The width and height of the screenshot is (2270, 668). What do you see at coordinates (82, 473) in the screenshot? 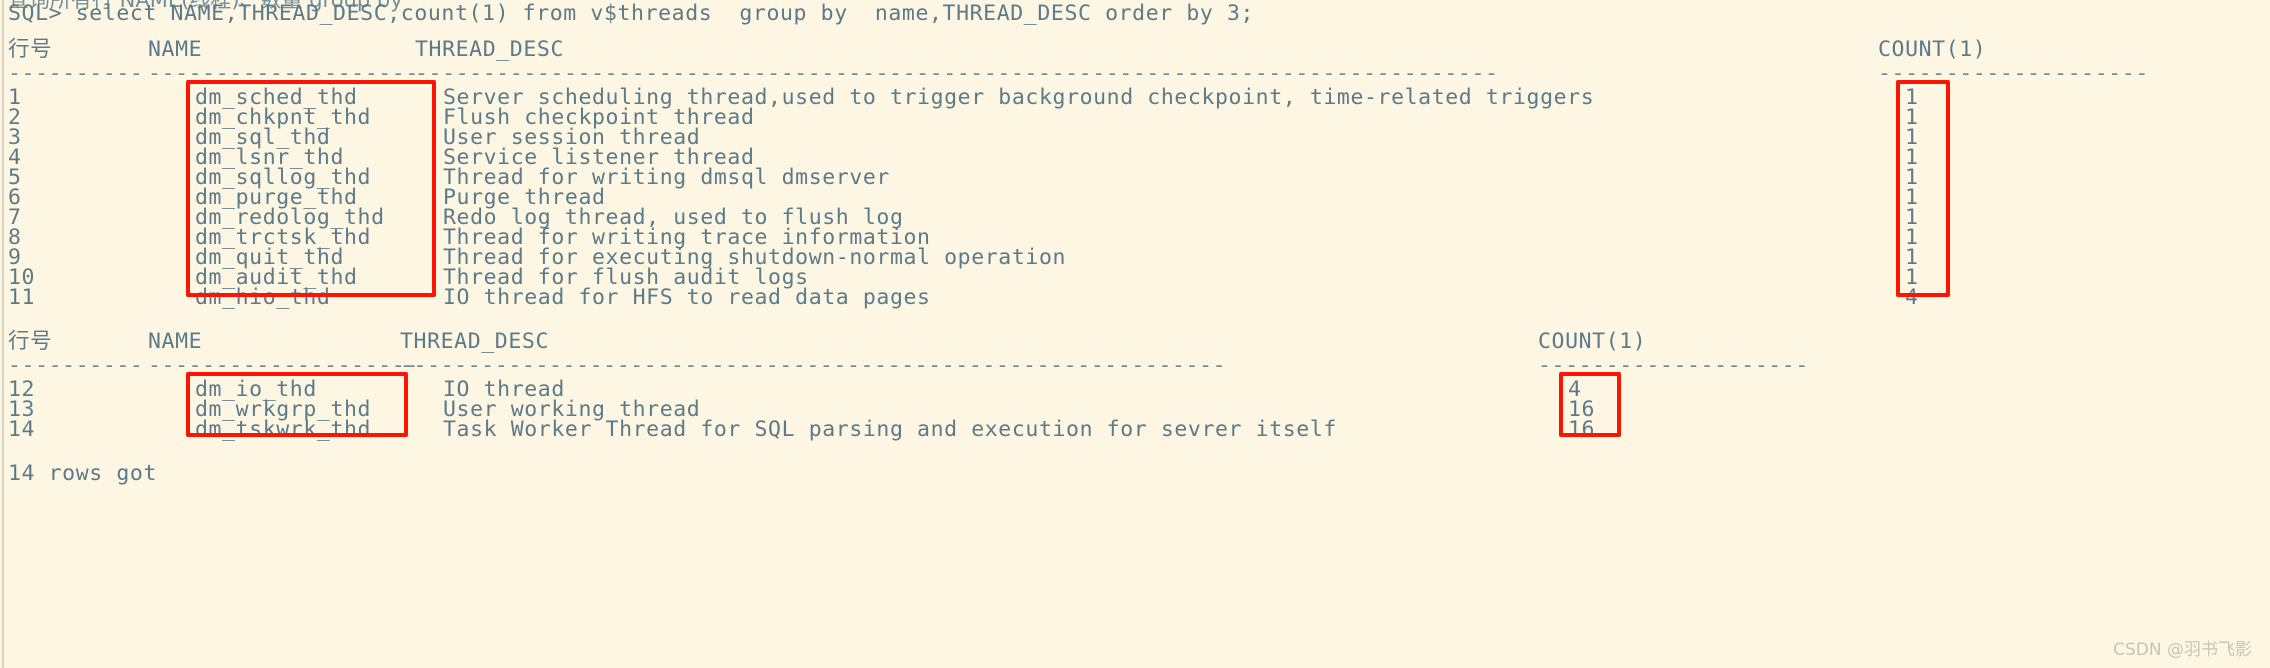
I see `rows-got-footer: 14 rows got` at bounding box center [82, 473].